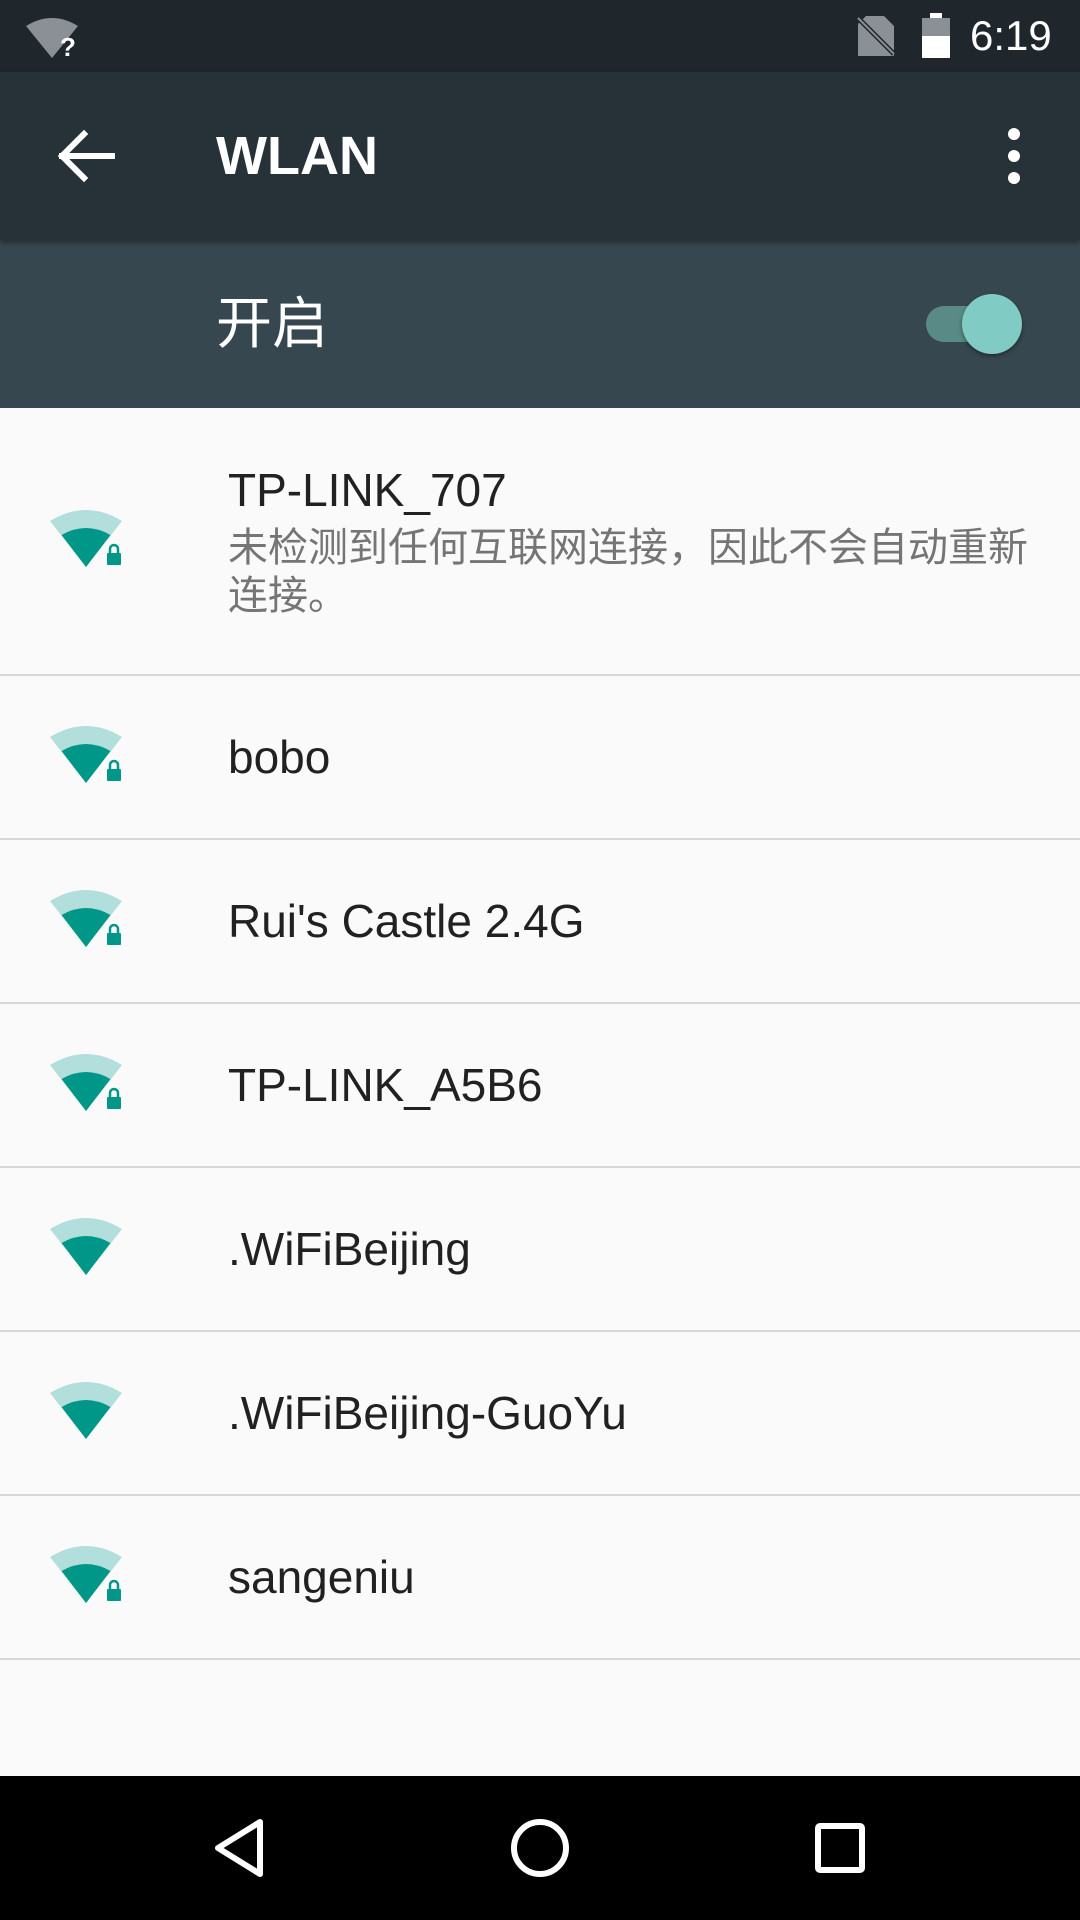 The height and width of the screenshot is (1920, 1080). What do you see at coordinates (272, 323) in the screenshot?
I see `switch-label: 开启` at bounding box center [272, 323].